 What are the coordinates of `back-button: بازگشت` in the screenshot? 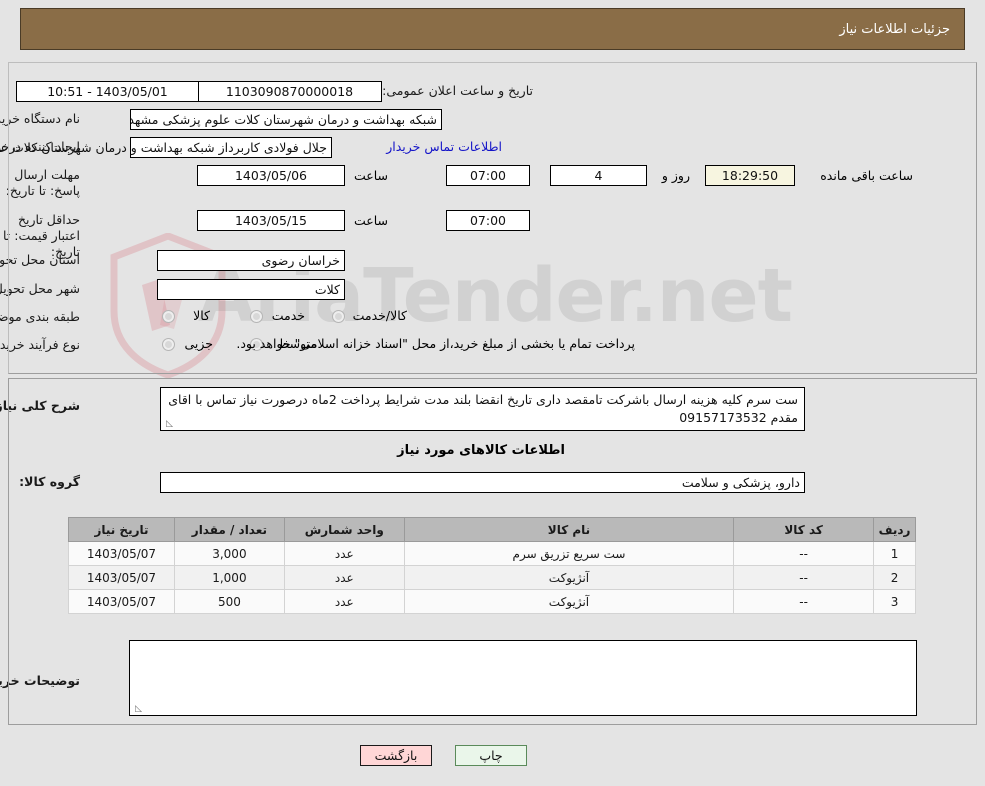 It's located at (396, 755).